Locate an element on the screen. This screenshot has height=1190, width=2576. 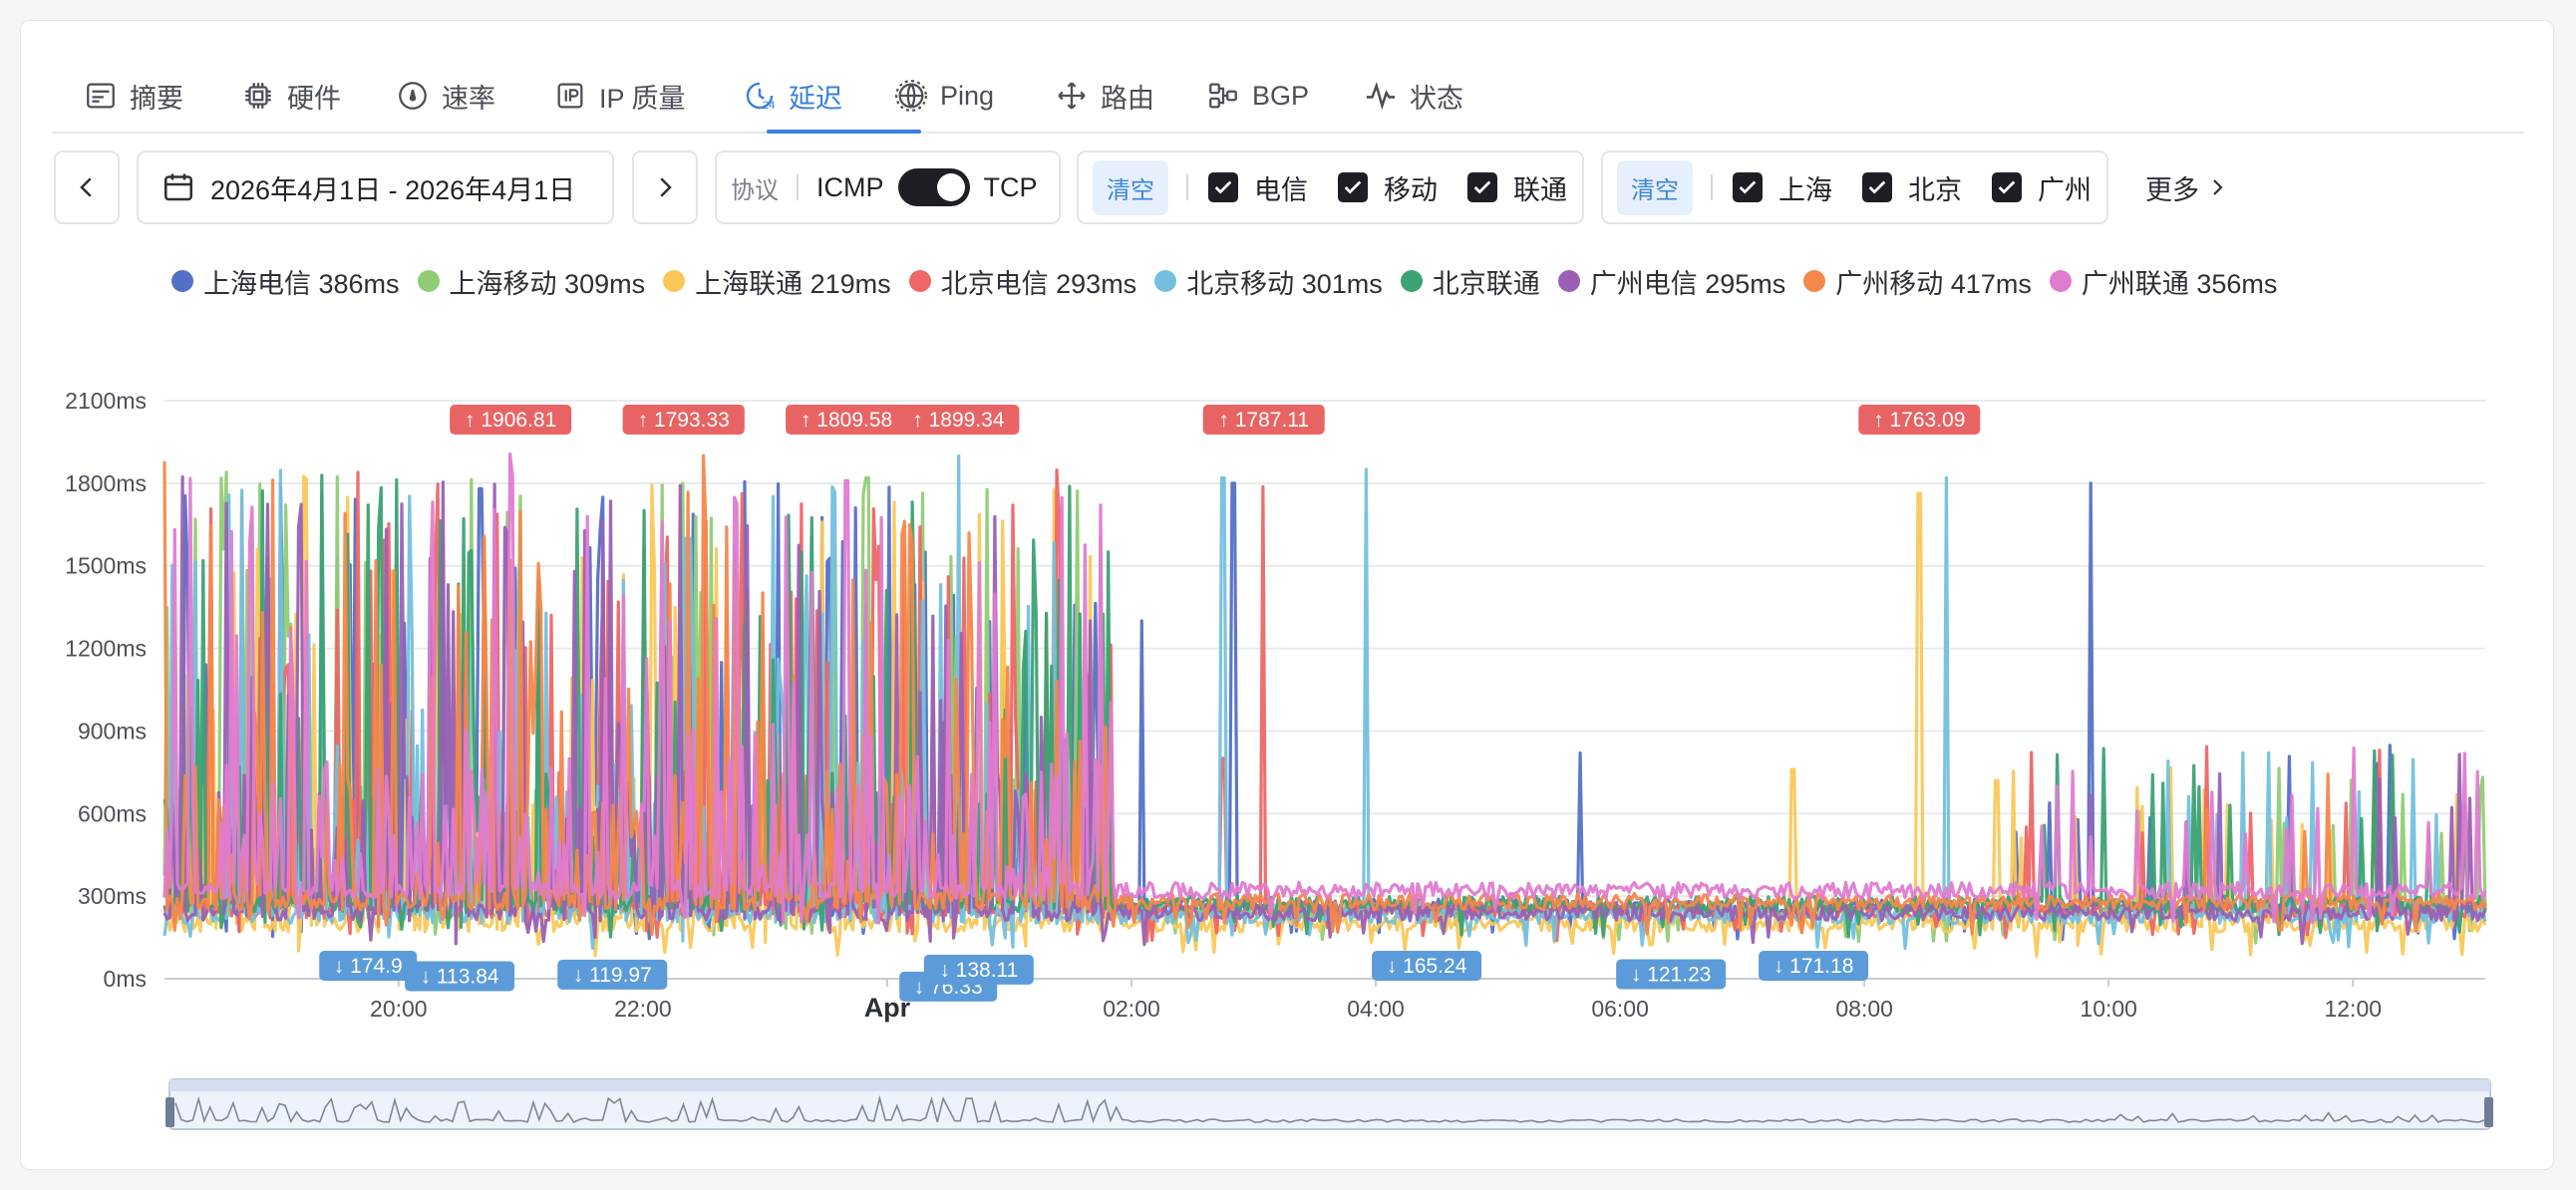
marker-label: ↓ 119.97 is located at coordinates (612, 975).